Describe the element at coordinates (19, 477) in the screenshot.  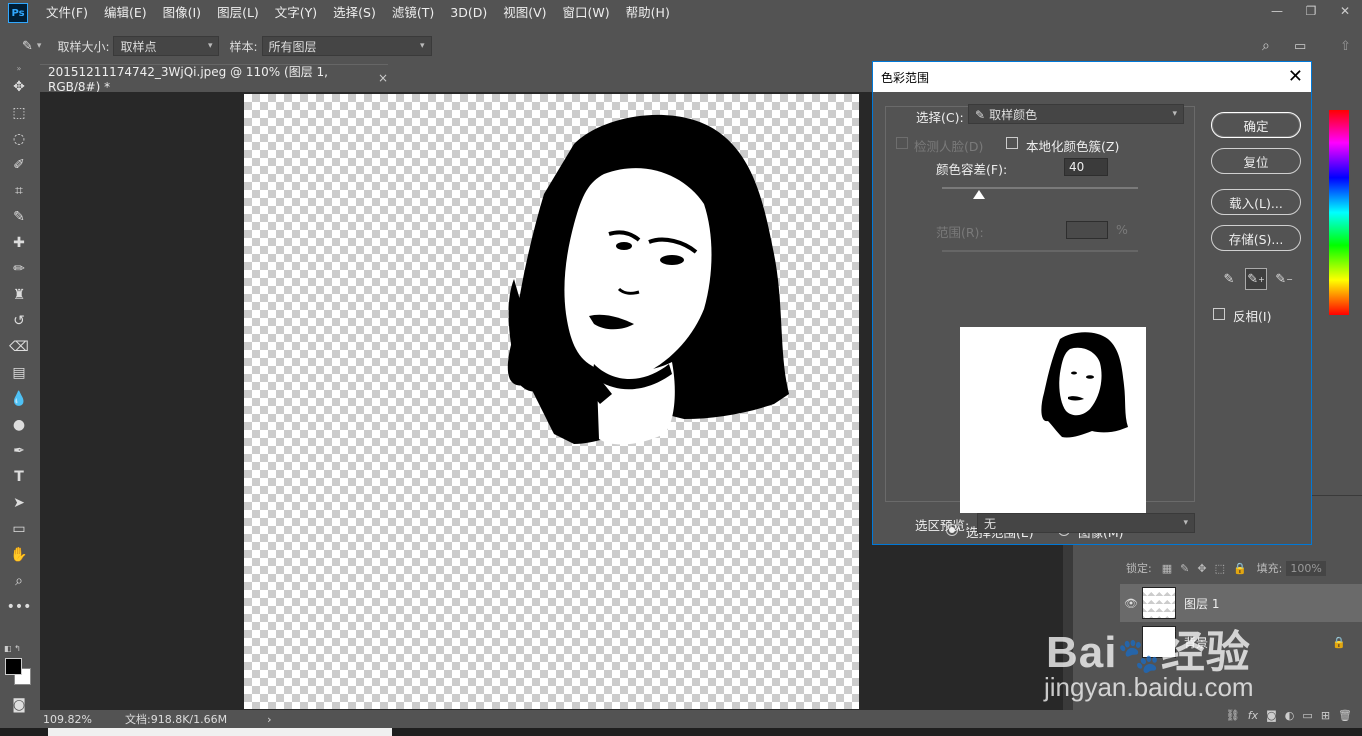
I see `type-tool-icon: T` at that location.